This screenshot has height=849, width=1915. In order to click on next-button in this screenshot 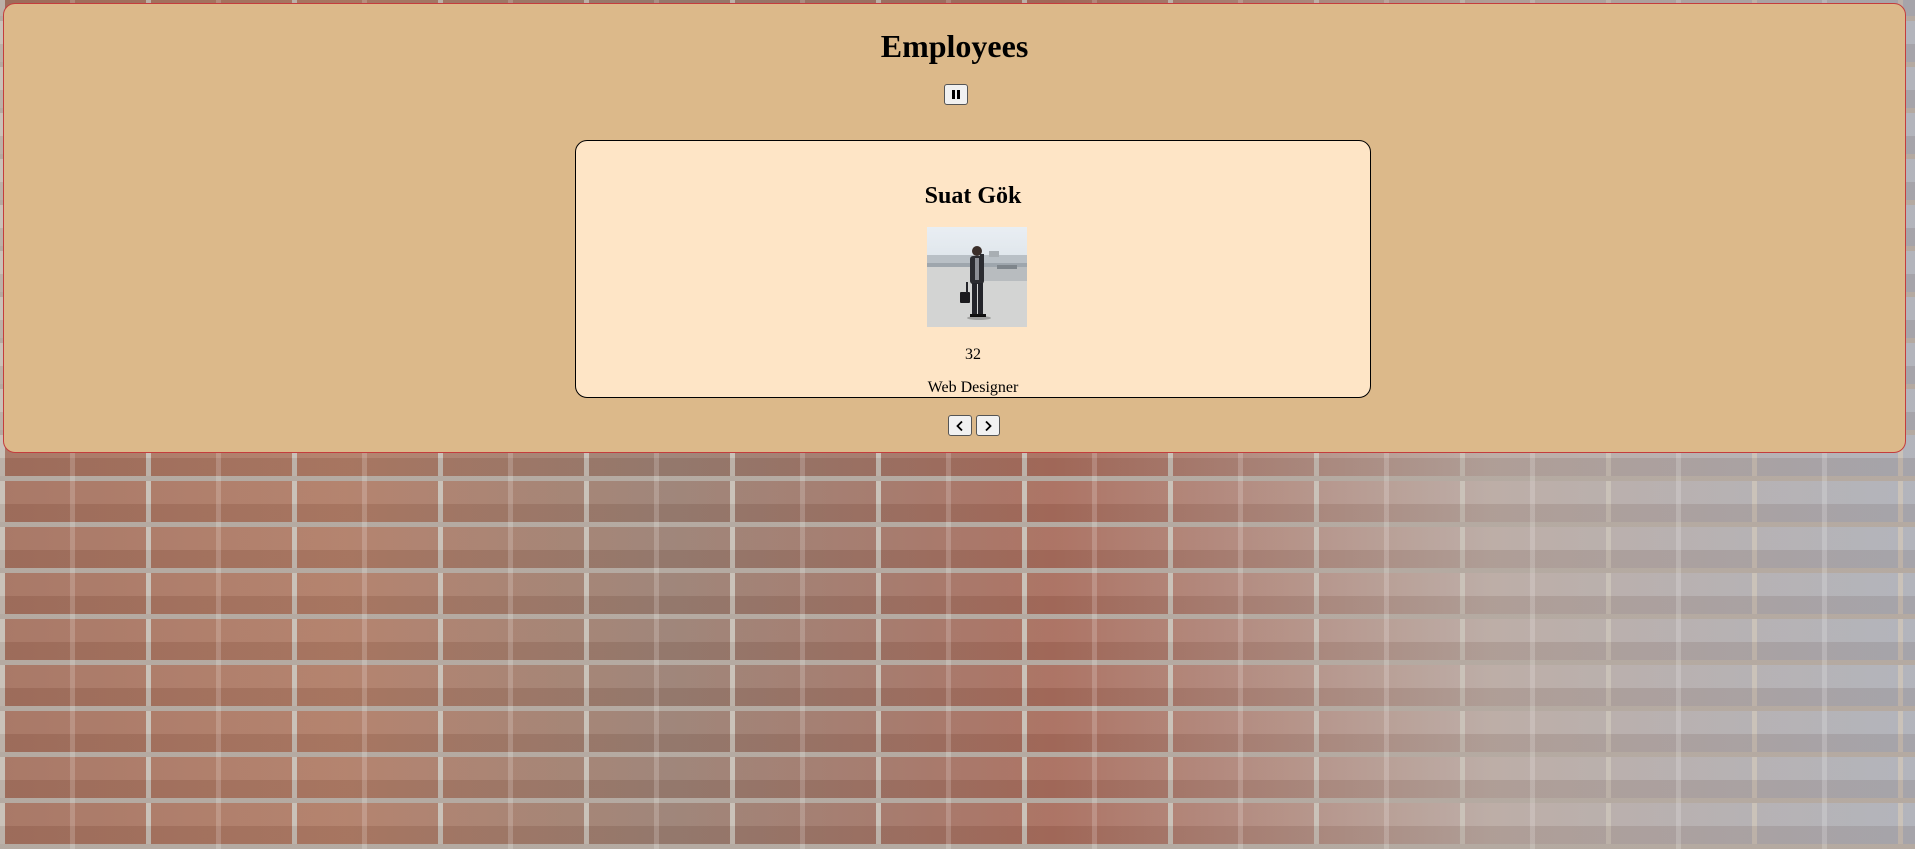, I will do `click(988, 425)`.